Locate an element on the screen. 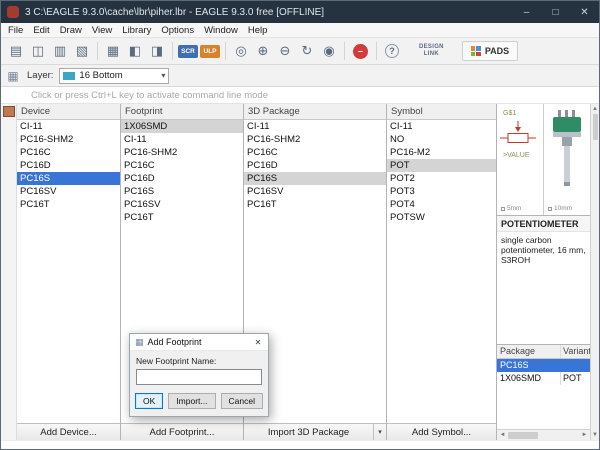 The width and height of the screenshot is (600, 450). table-of-contents-icon: ▦ is located at coordinates (113, 51).